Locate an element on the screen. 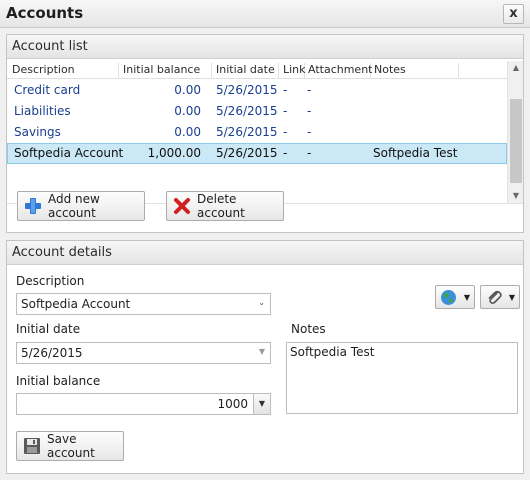 This screenshot has height=480, width=530. column-notes: Notes is located at coordinates (415, 71).